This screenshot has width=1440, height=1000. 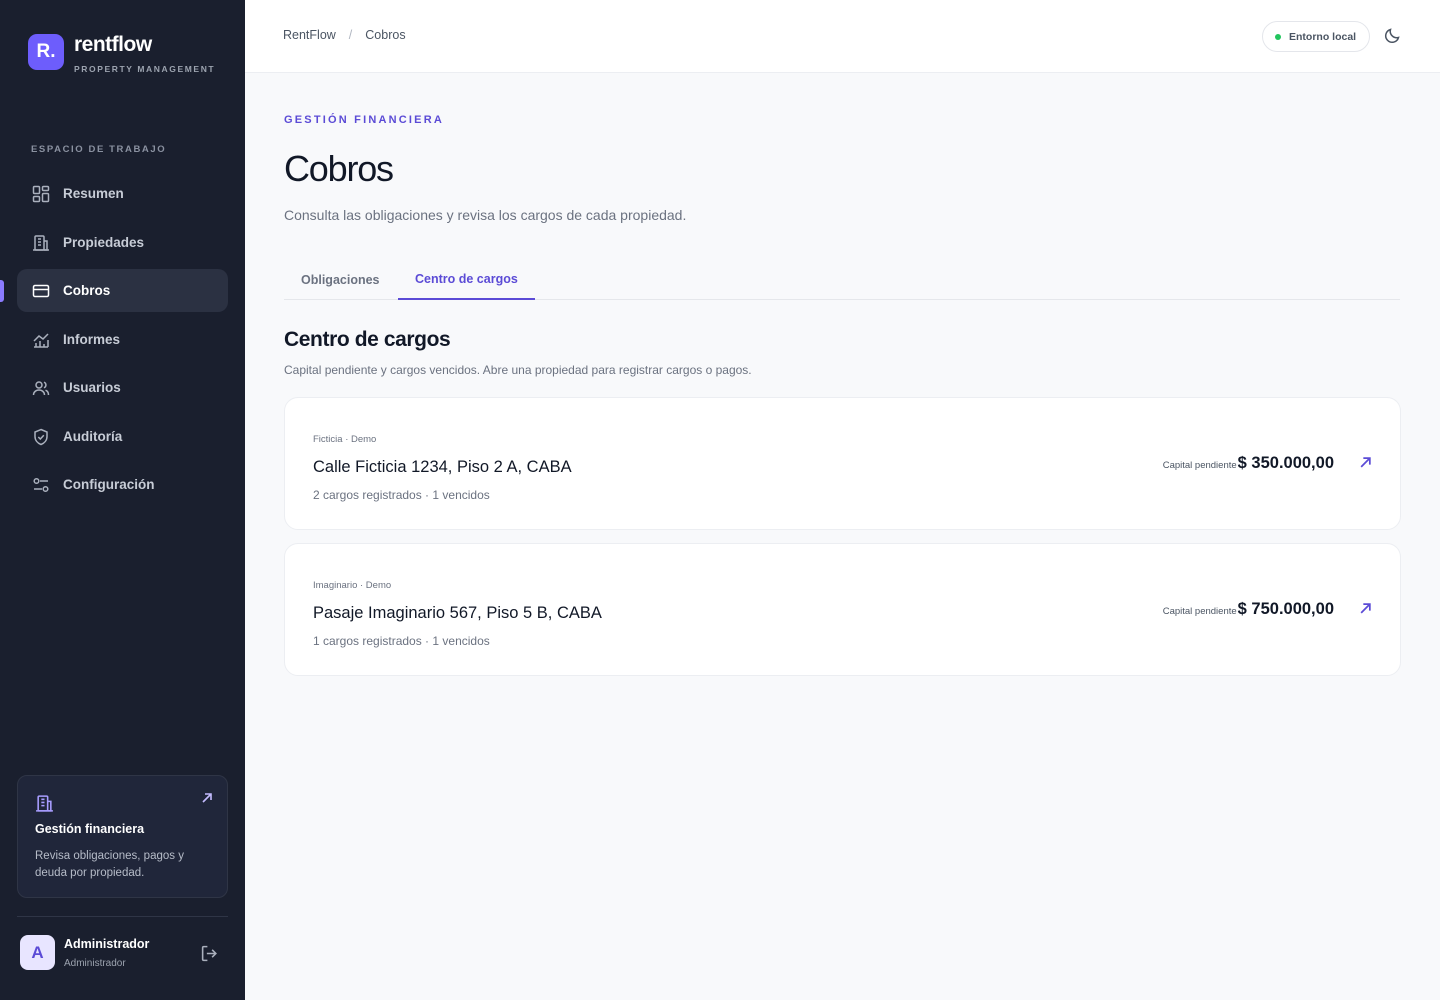 I want to click on user-role: Administrador, so click(x=95, y=963).